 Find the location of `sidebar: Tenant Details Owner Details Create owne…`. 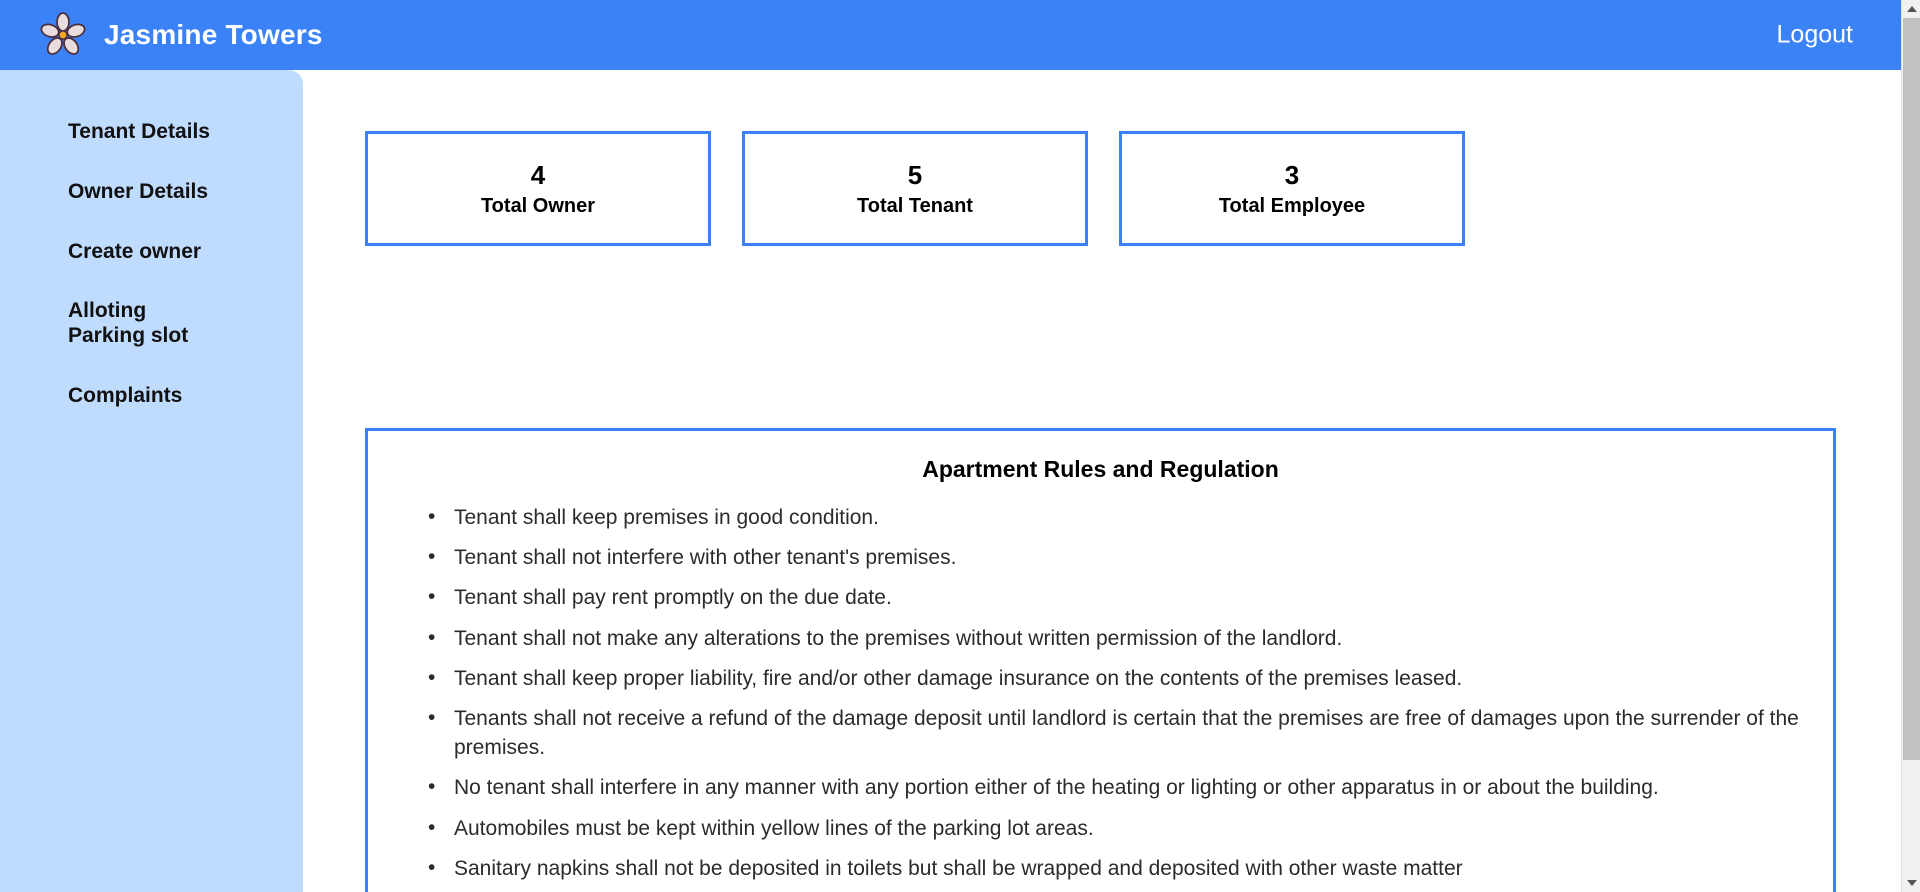

sidebar: Tenant Details Owner Details Create owne… is located at coordinates (151, 481).